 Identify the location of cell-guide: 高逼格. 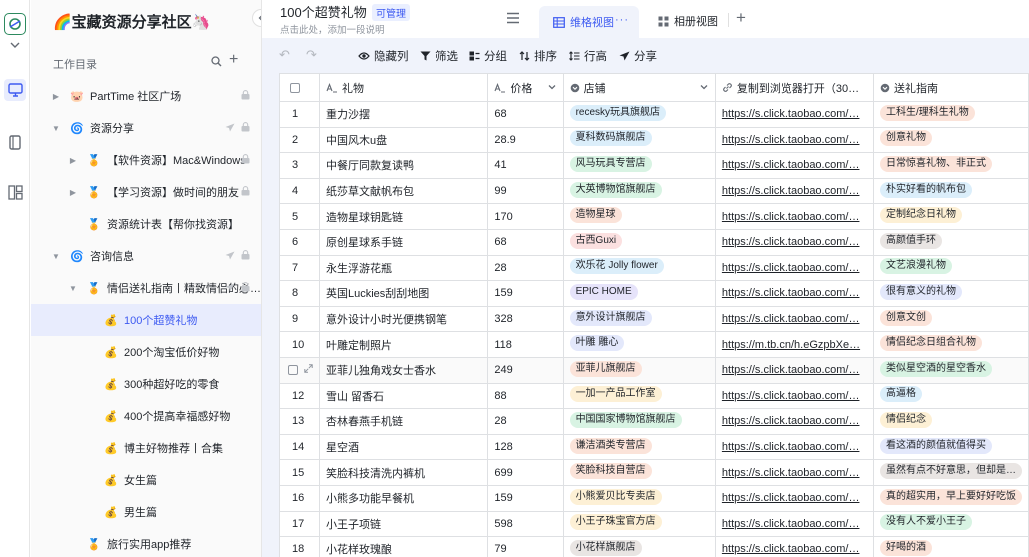
(950, 396).